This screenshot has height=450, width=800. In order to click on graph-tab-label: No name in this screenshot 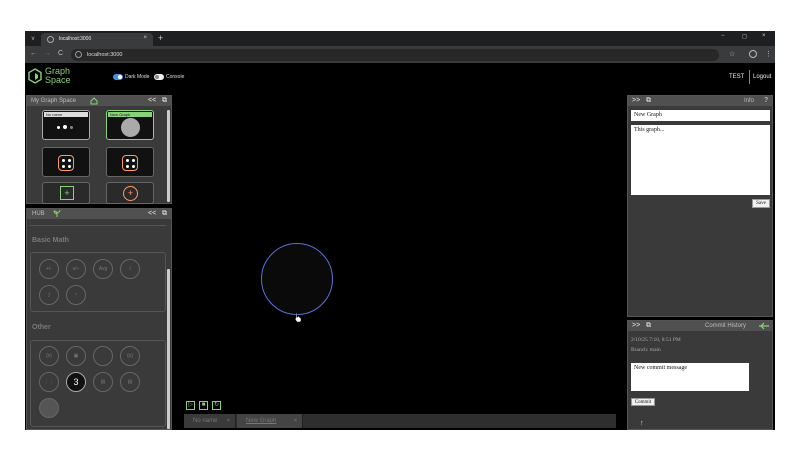, I will do `click(205, 421)`.